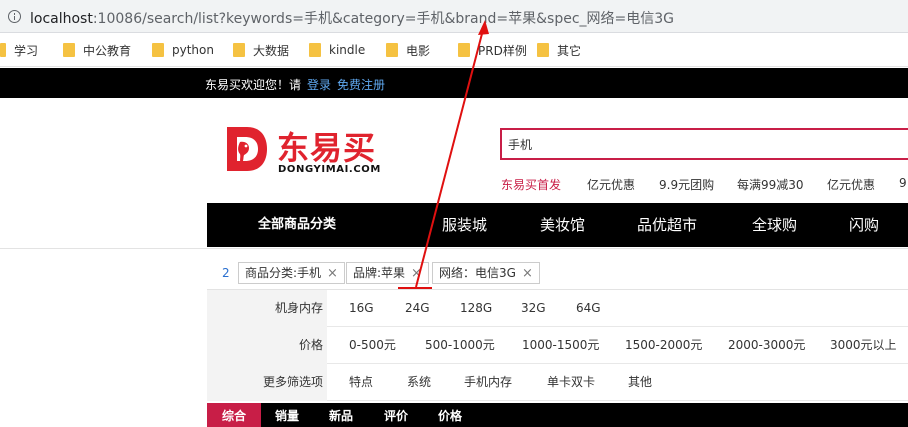 This screenshot has width=908, height=427. Describe the element at coordinates (774, 225) in the screenshot. I see `nav-item: 全球购` at that location.